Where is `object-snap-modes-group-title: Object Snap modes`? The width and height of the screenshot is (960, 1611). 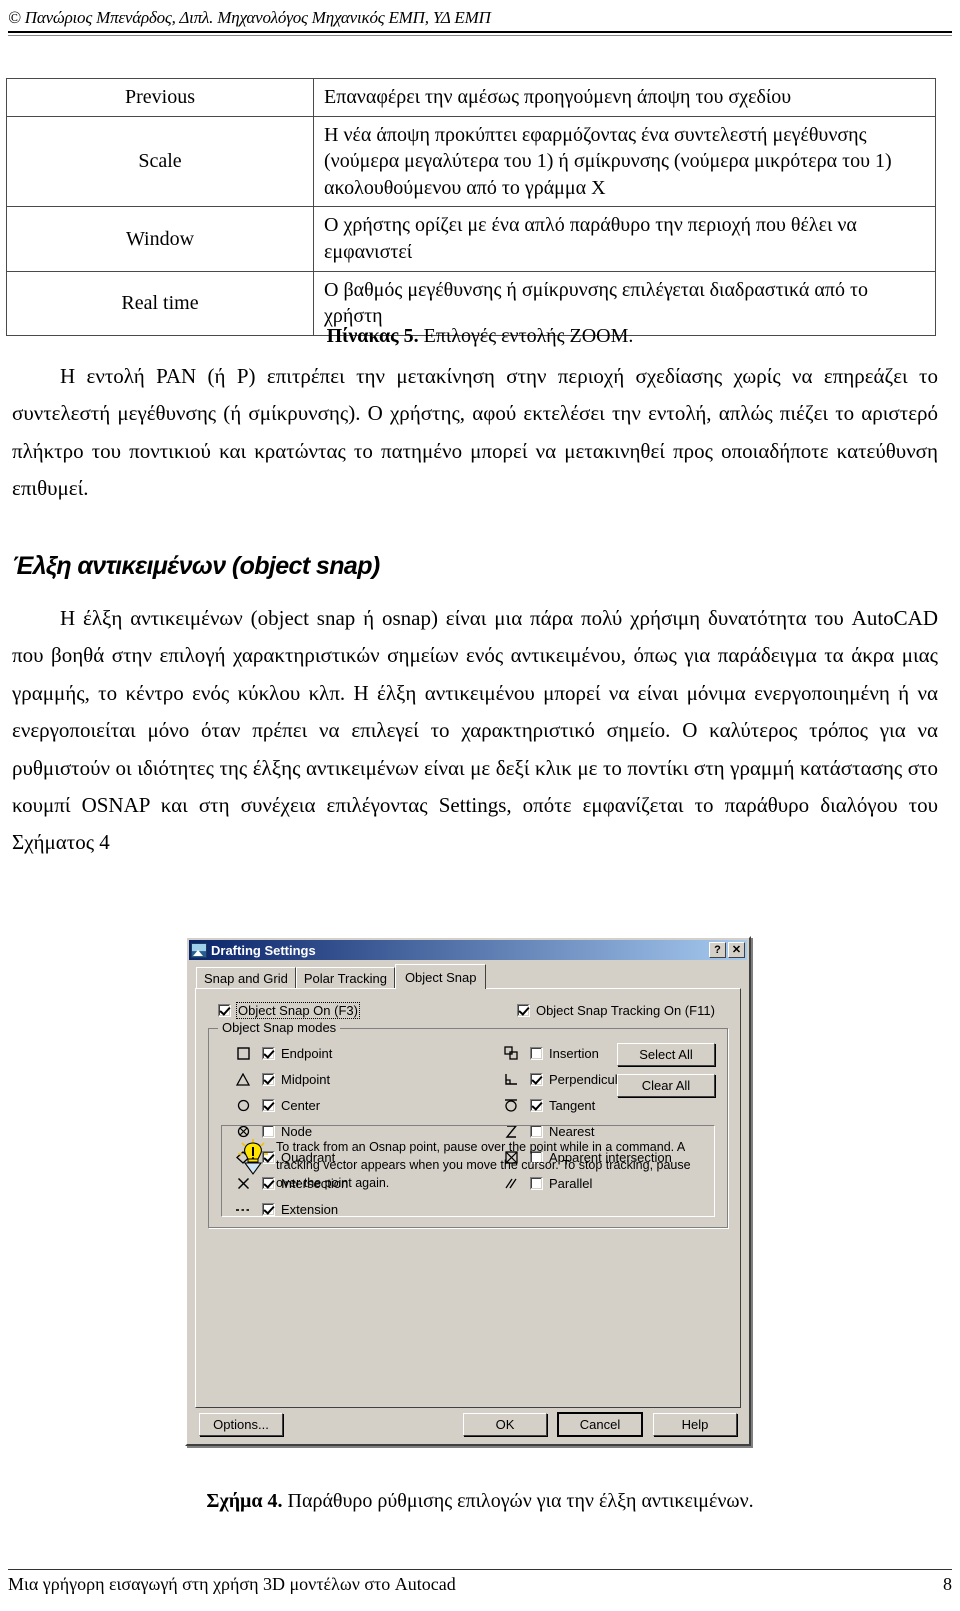 object-snap-modes-group-title: Object Snap modes is located at coordinates (279, 1027).